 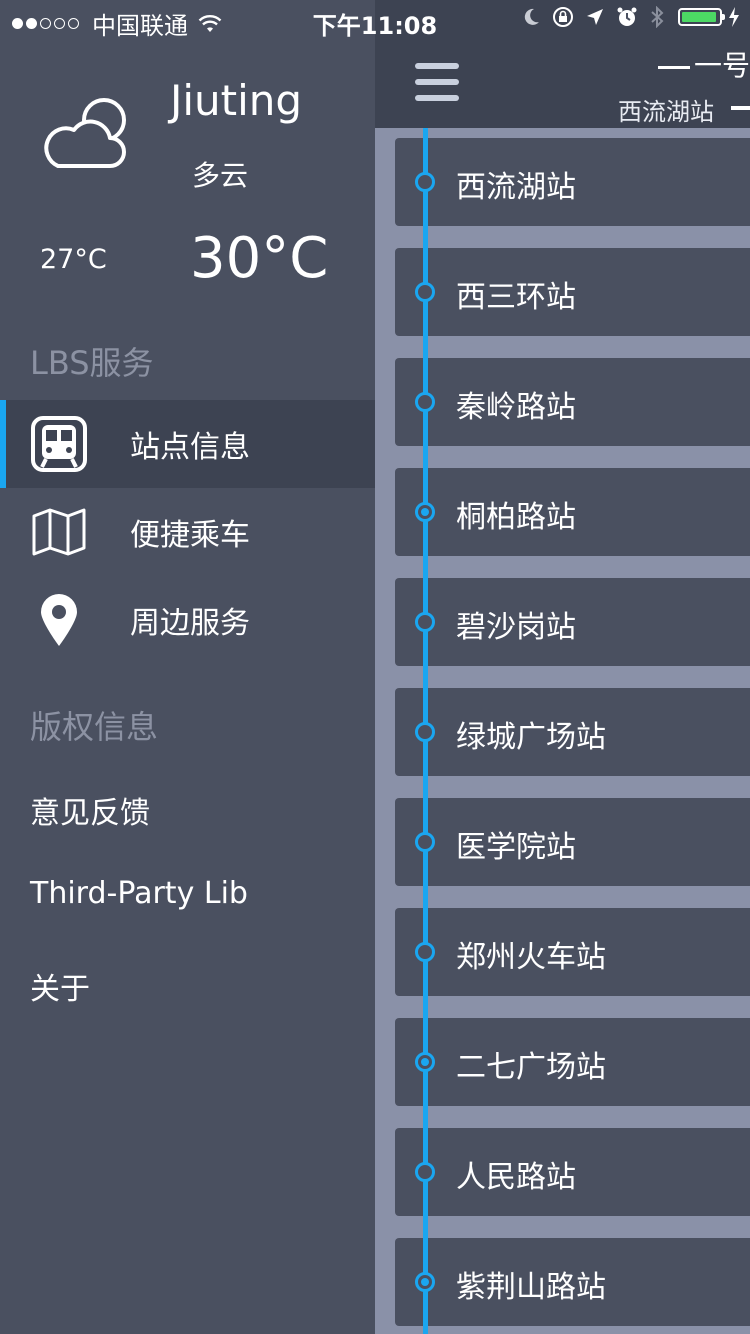 I want to click on station-name: 西三环站, so click(x=516, y=297).